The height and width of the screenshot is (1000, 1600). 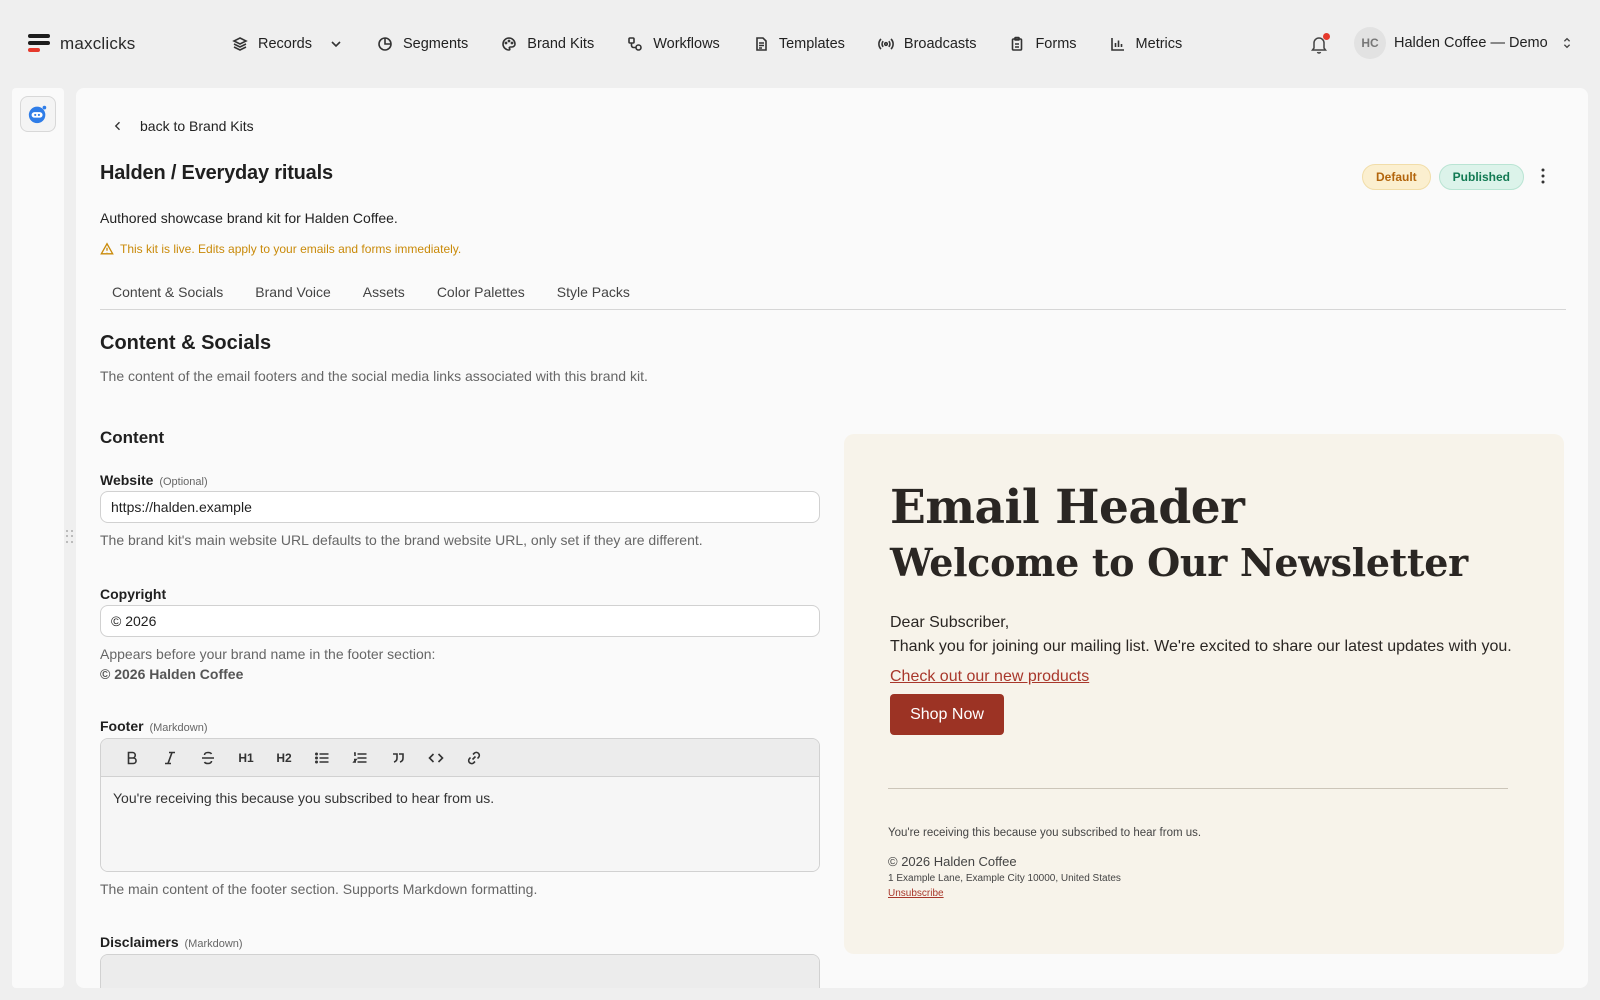 I want to click on copyright-label-text: Copyright, so click(x=133, y=594).